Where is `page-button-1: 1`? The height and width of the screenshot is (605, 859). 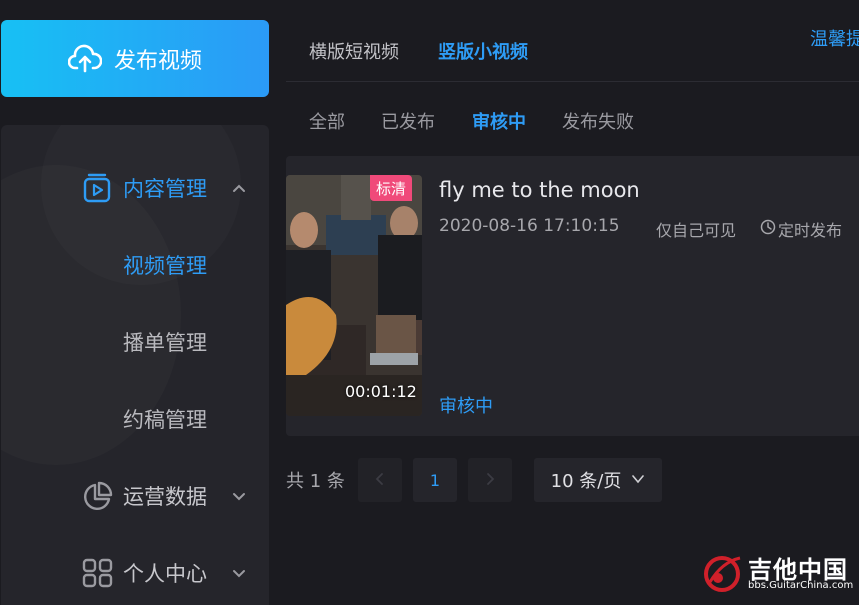 page-button-1: 1 is located at coordinates (435, 480).